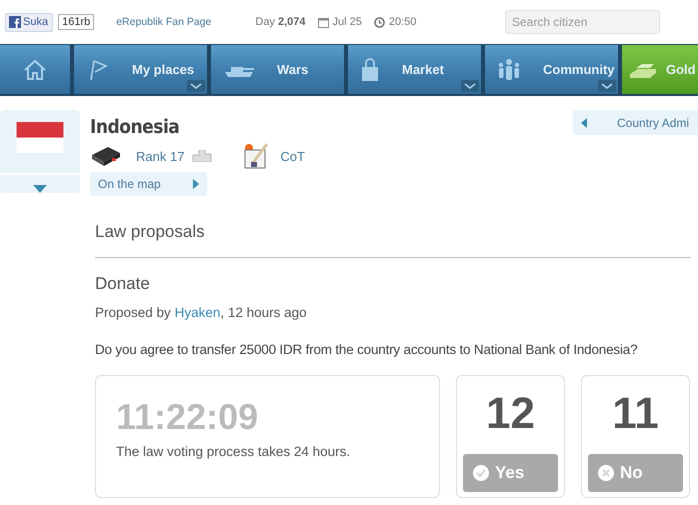 This screenshot has width=698, height=505. Describe the element at coordinates (123, 284) in the screenshot. I see `proposal-title: Donate` at that location.